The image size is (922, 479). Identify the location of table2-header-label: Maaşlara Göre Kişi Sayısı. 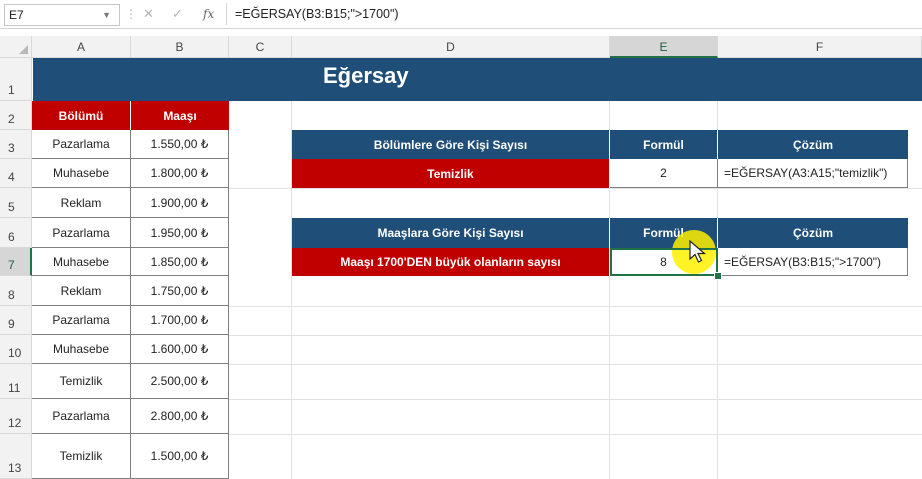
(451, 233).